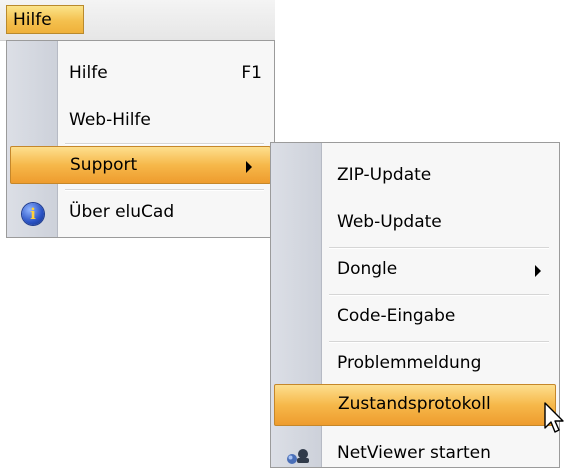 This screenshot has height=475, width=566. Describe the element at coordinates (122, 212) in the screenshot. I see `menu-item-label: Über eluCad` at that location.